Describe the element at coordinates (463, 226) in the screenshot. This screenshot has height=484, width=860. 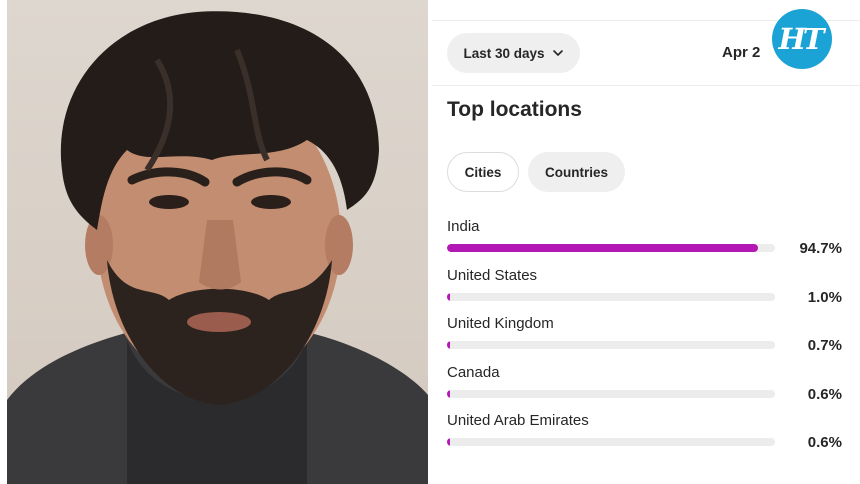
I see `location-name: India` at that location.